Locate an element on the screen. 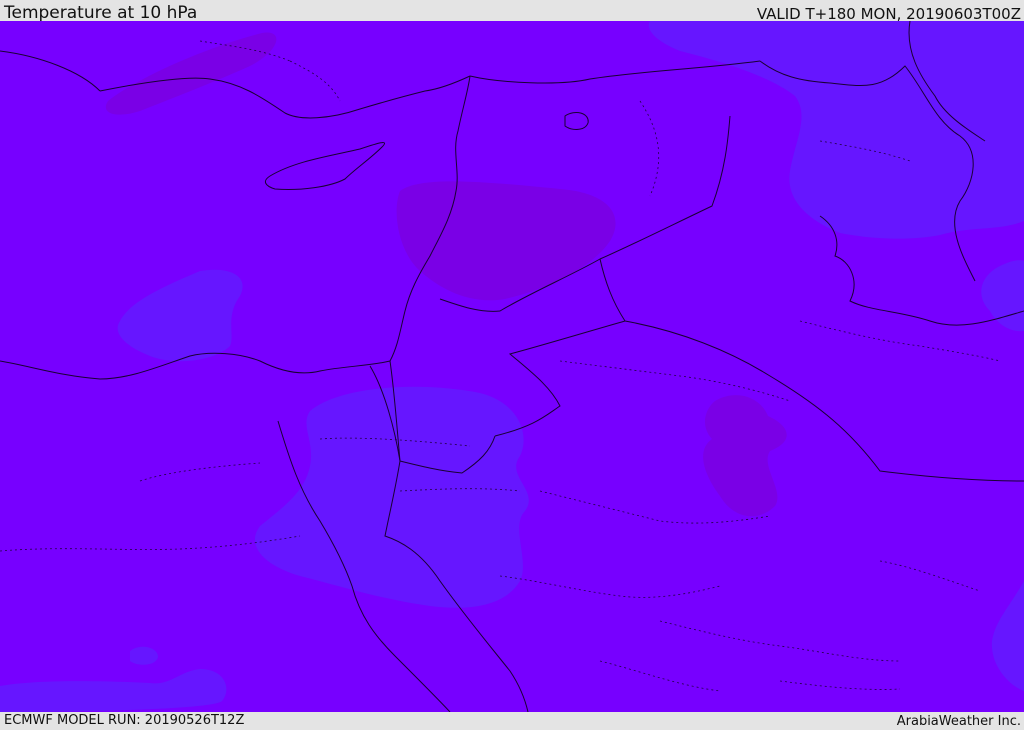 This screenshot has width=1024, height=730. map-title: Temperature at 10 hPa is located at coordinates (101, 13).